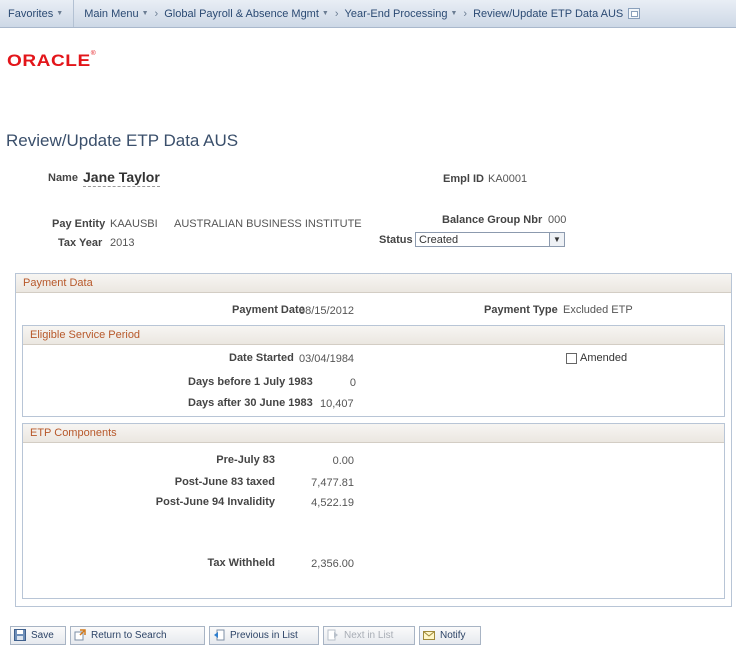 The height and width of the screenshot is (652, 736). Describe the element at coordinates (332, 503) in the screenshot. I see `post-june94-value: 4,522.19` at that location.